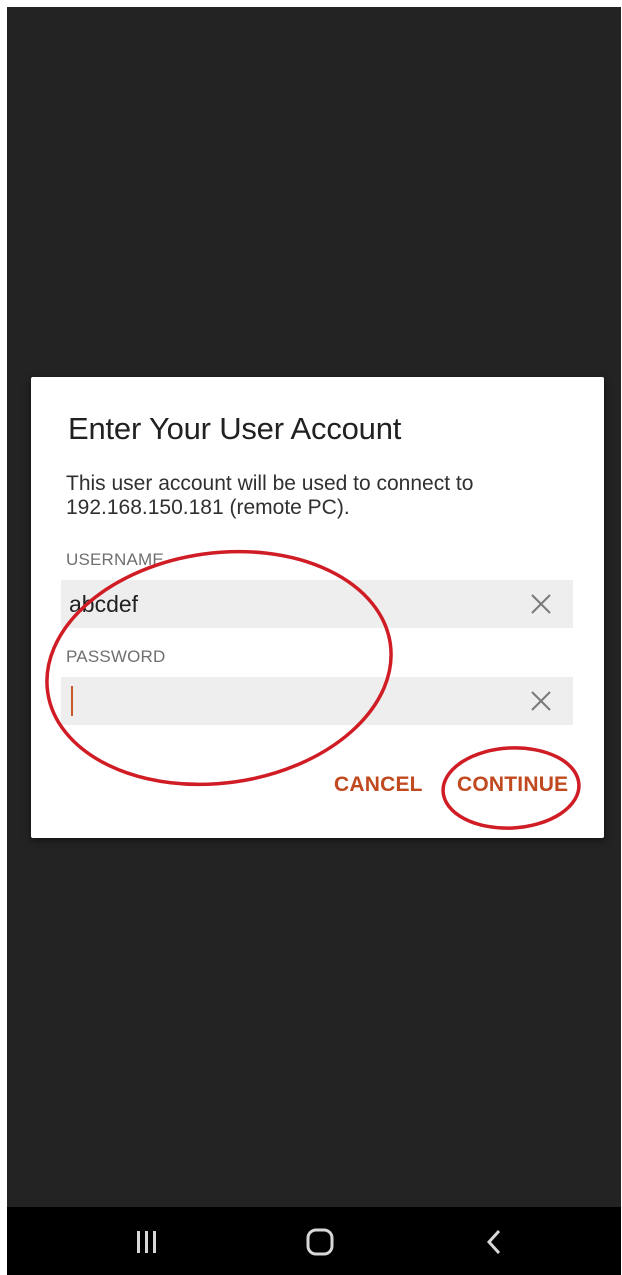 This screenshot has height=1275, width=622. I want to click on dialog-title: Enter Your User Account, so click(235, 428).